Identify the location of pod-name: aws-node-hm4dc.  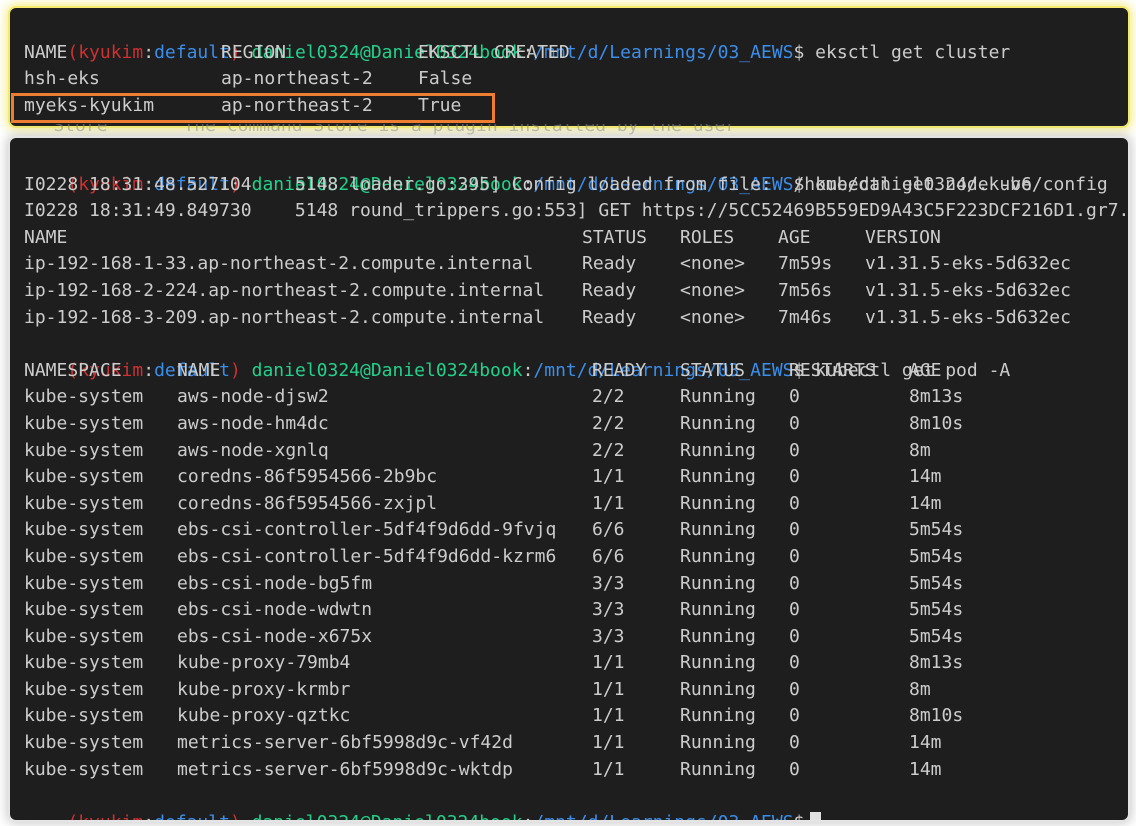
(253, 423).